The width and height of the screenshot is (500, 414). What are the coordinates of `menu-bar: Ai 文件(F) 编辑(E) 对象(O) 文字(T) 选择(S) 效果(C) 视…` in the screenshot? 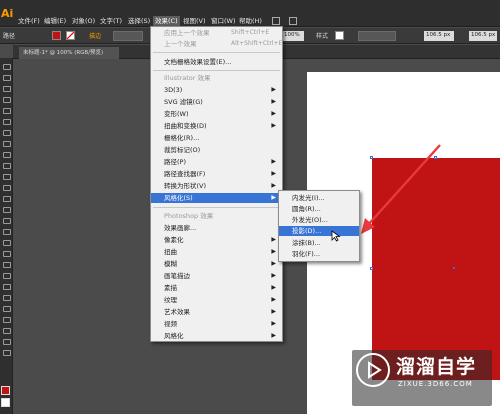 It's located at (250, 13).